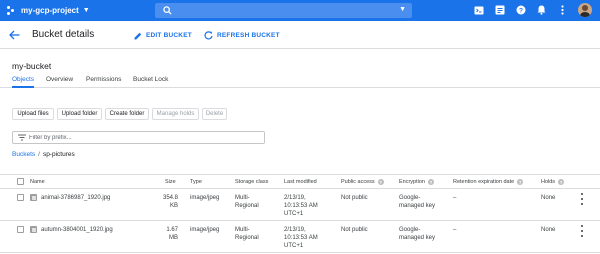 The height and width of the screenshot is (254, 600). I want to click on tab-objects: Objects, so click(23, 79).